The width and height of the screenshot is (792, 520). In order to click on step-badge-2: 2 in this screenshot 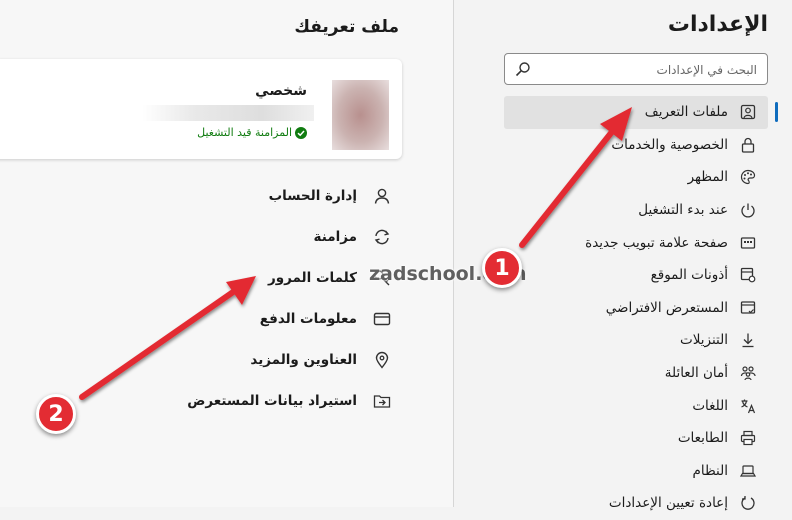, I will do `click(56, 414)`.